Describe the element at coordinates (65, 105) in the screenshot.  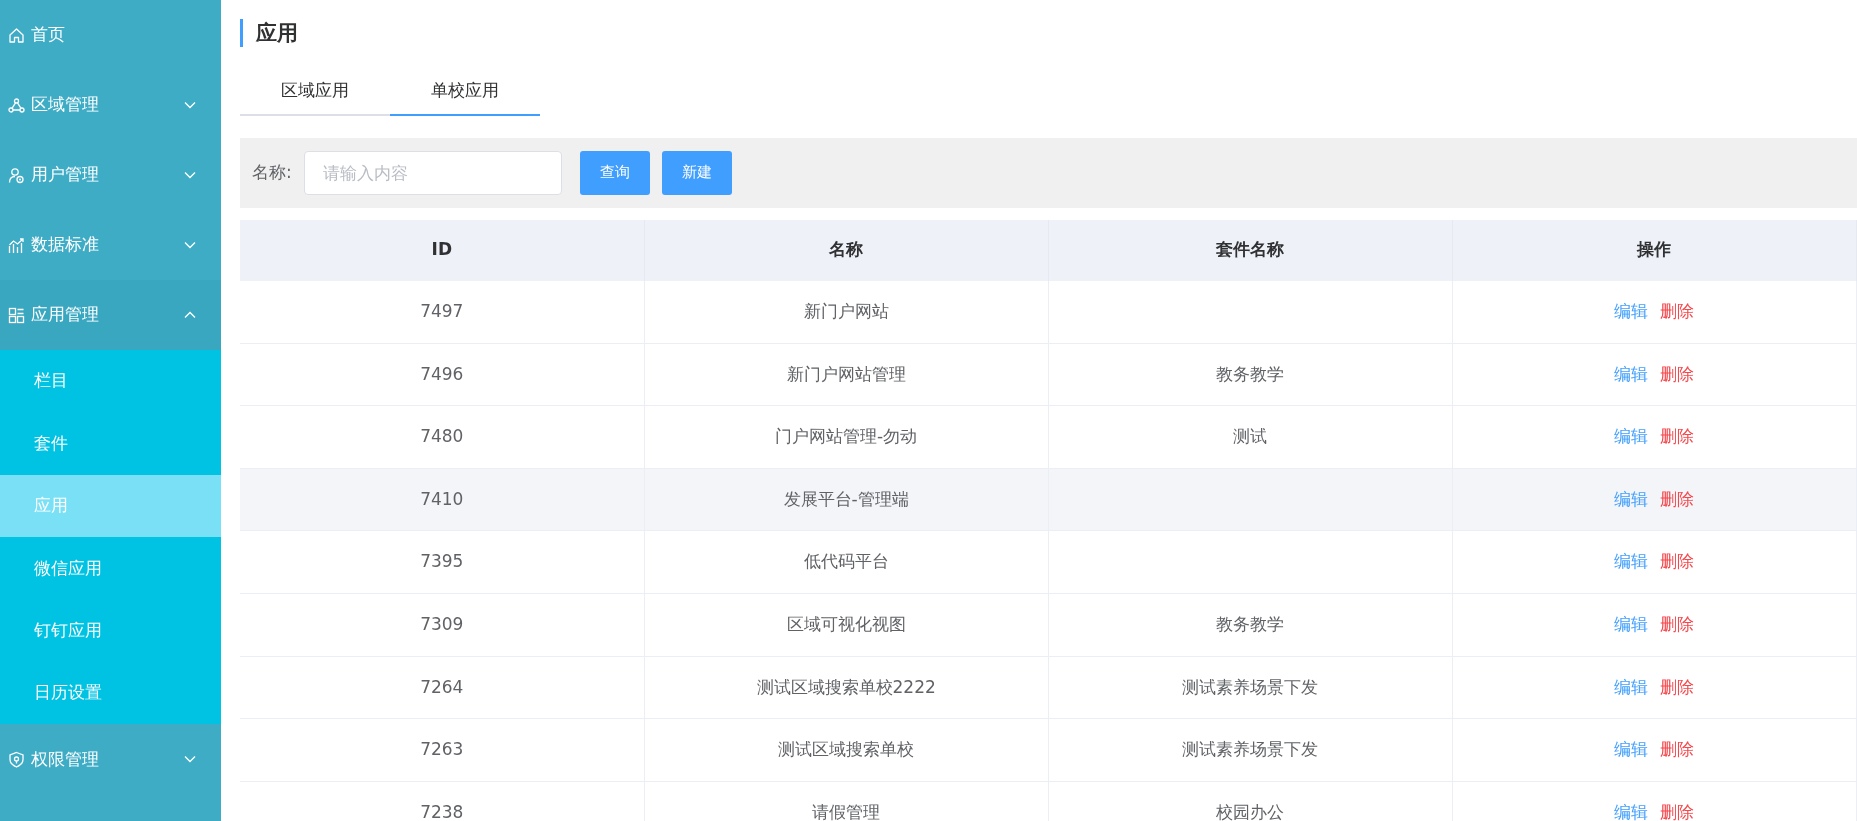
I see `sidebar-item-label: 区域管理` at that location.